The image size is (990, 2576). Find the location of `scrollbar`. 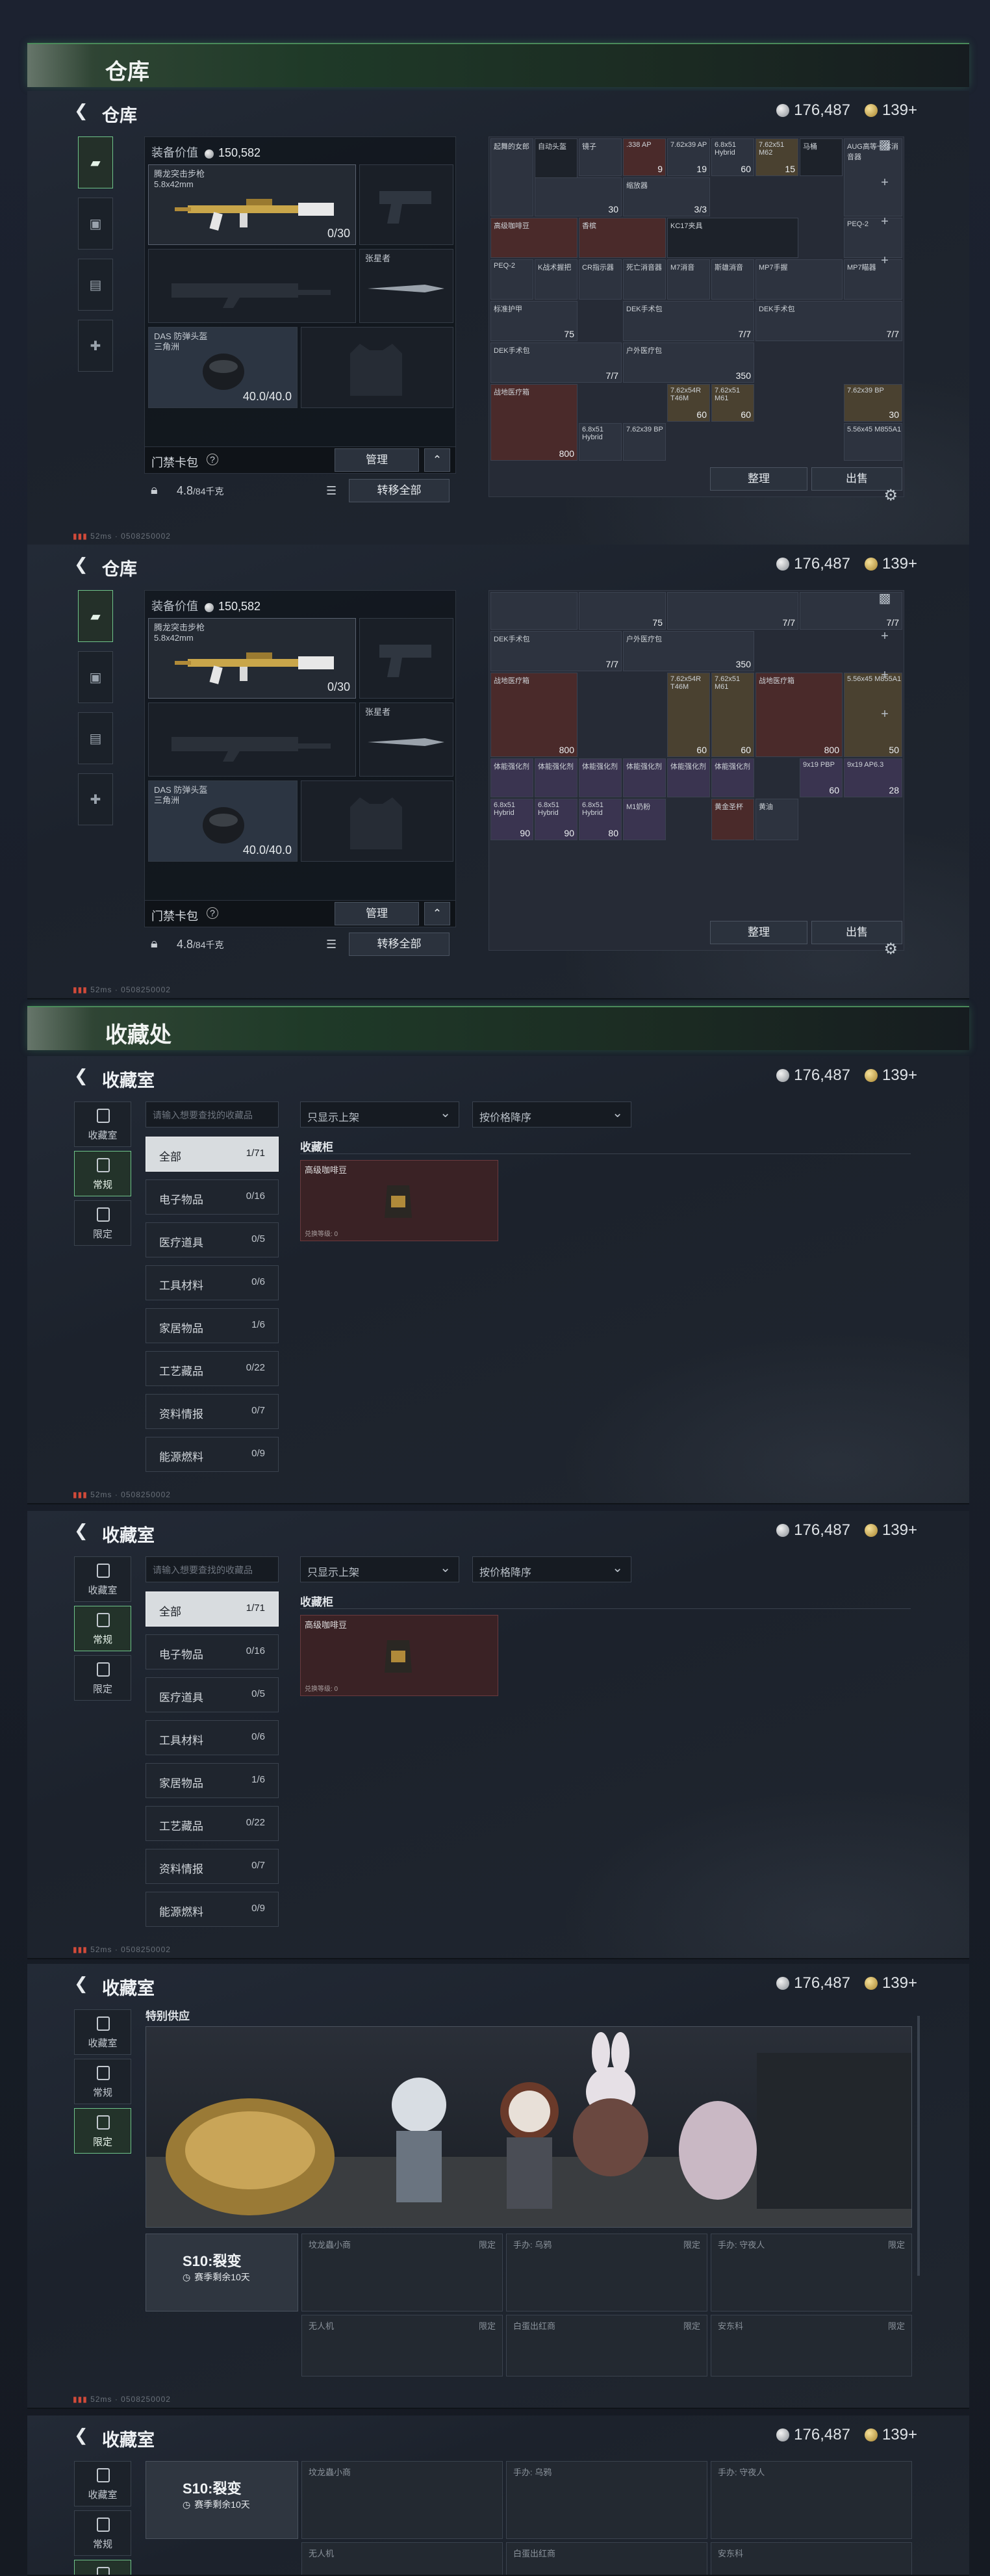

scrollbar is located at coordinates (918, 2146).